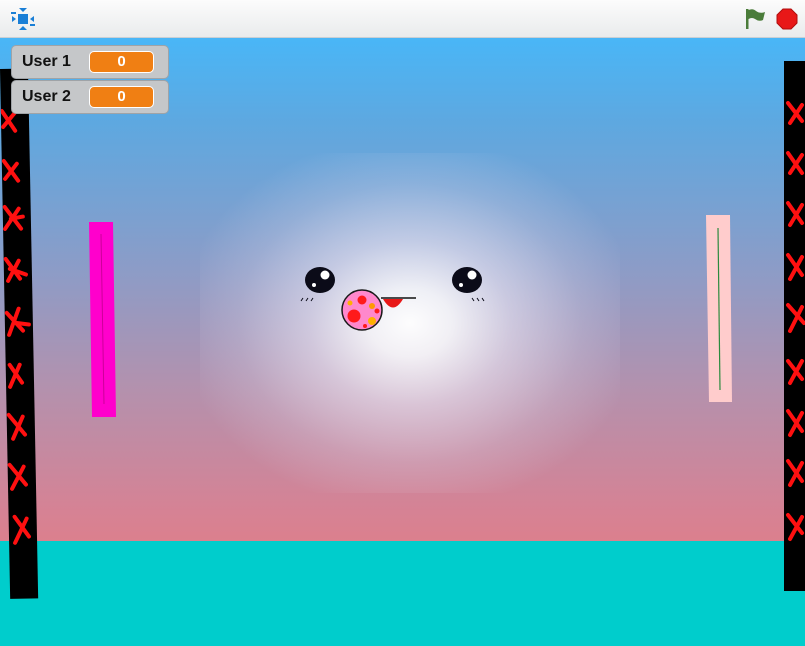 The image size is (805, 646). What do you see at coordinates (398, 302) in the screenshot?
I see `face-mouth` at bounding box center [398, 302].